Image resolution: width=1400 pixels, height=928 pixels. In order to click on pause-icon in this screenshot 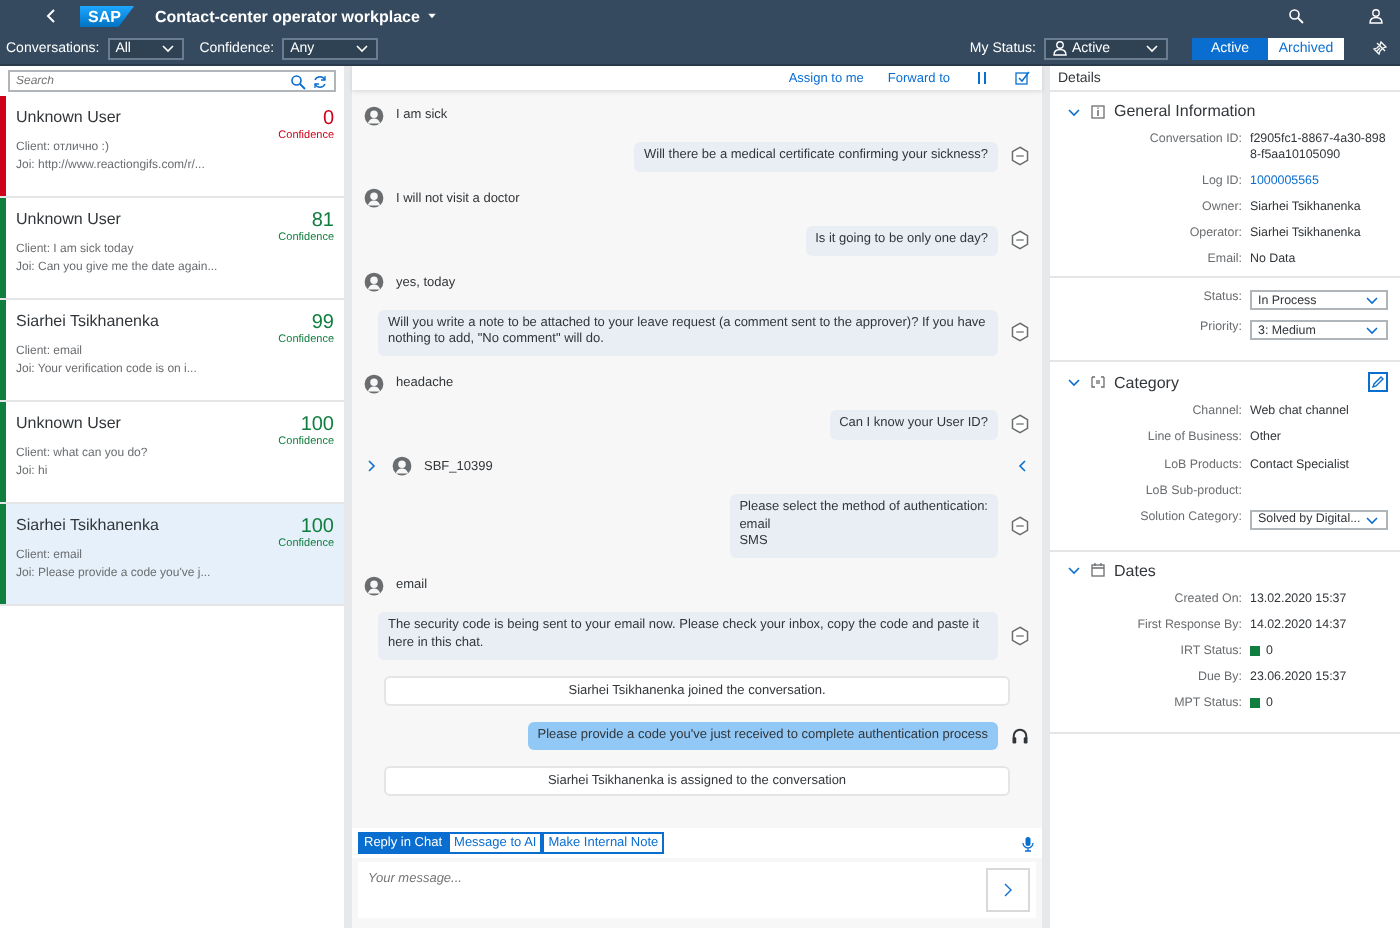, I will do `click(982, 78)`.